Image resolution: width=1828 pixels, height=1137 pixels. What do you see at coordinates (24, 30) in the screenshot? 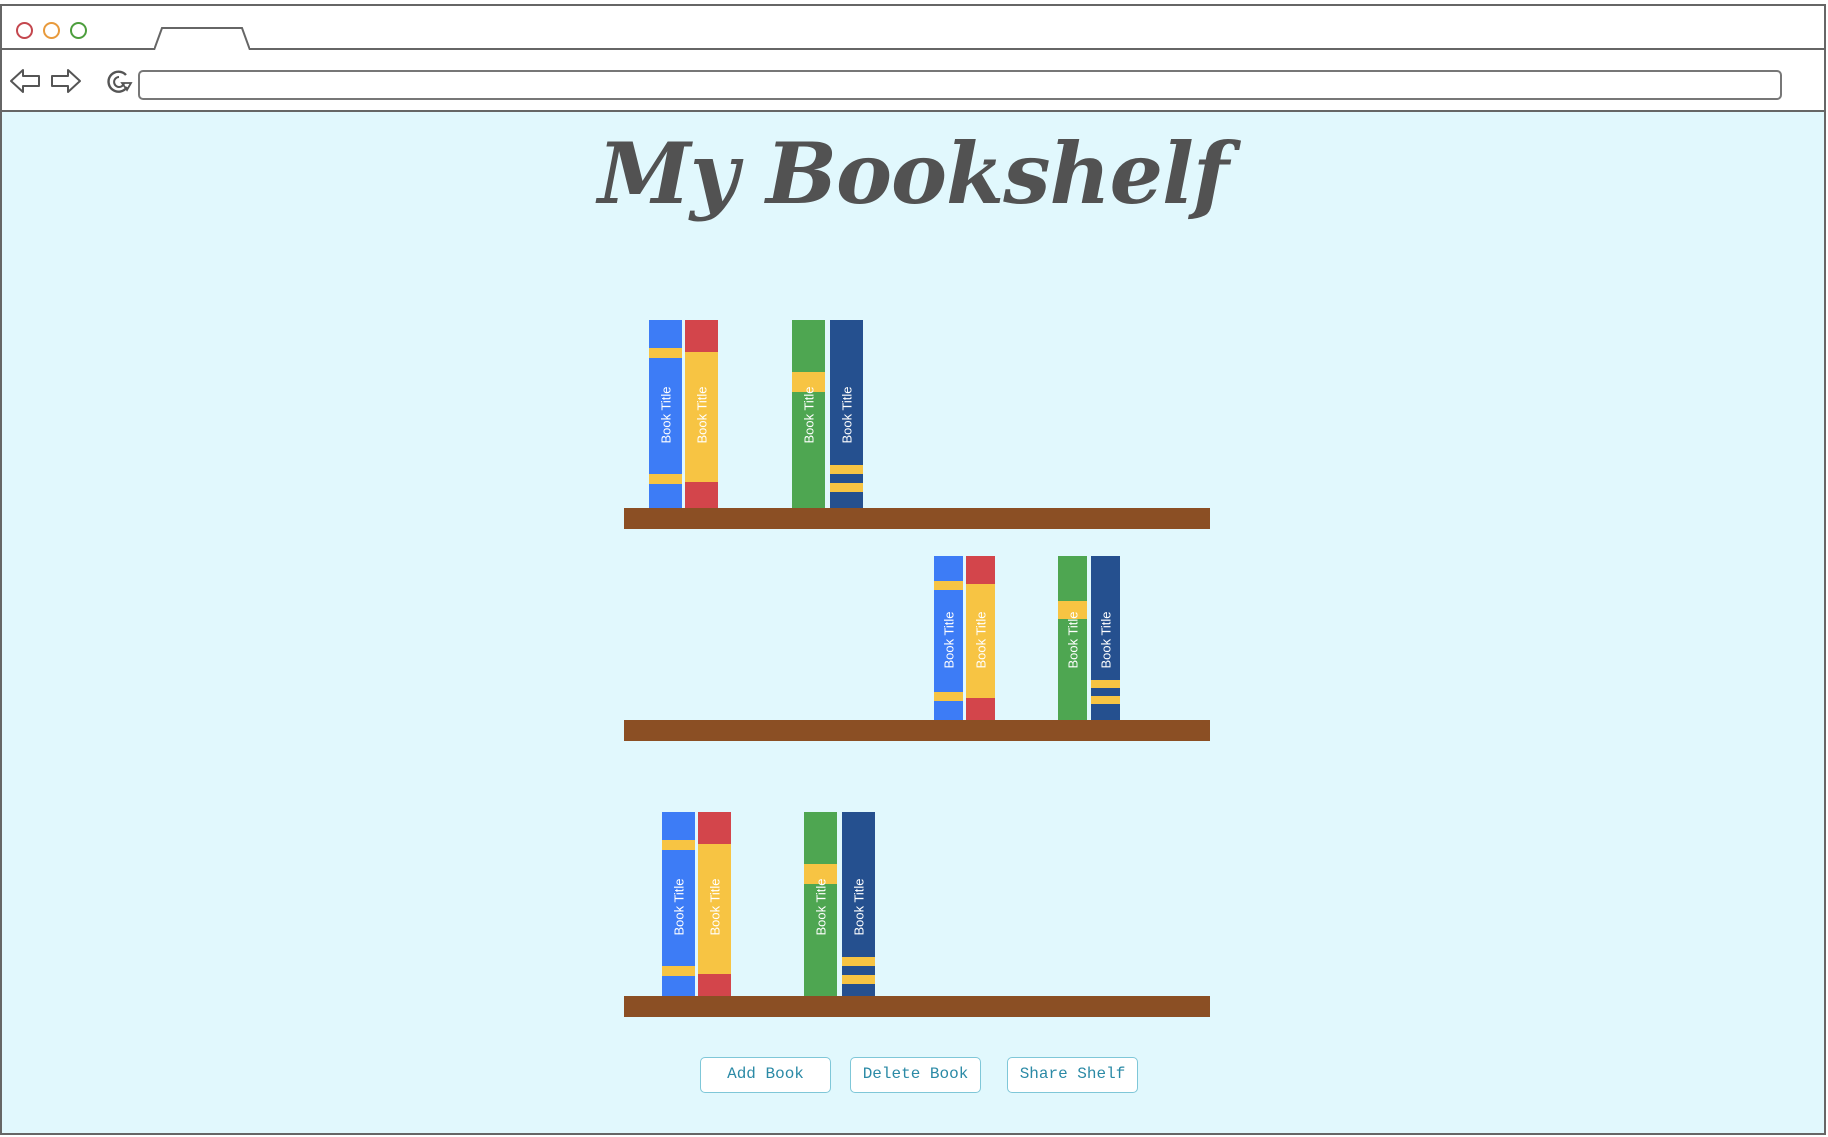
I see `close-window-icon` at bounding box center [24, 30].